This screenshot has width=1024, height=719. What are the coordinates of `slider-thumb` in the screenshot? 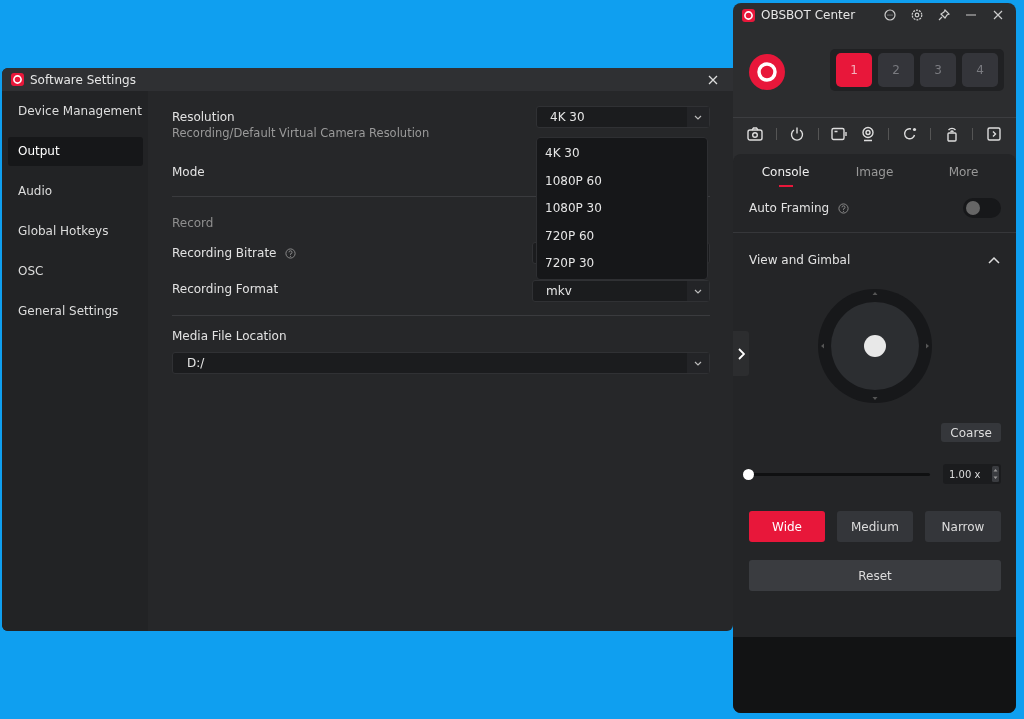 It's located at (748, 474).